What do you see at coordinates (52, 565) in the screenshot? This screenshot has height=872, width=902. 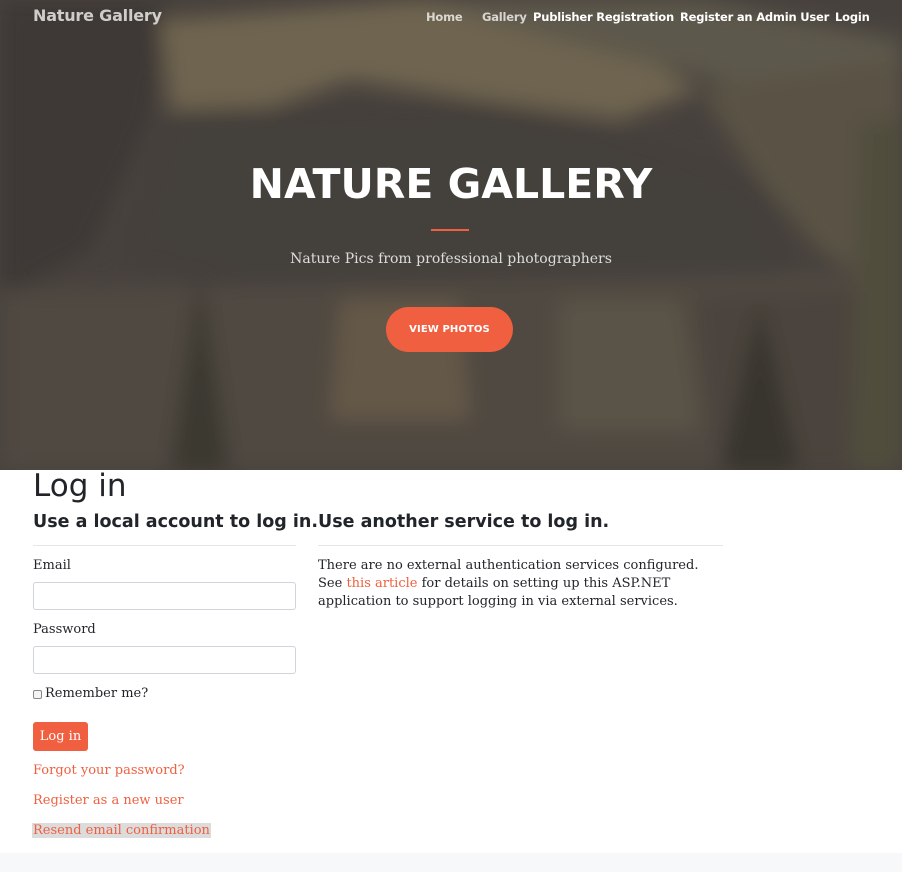 I see `email-label: Email` at bounding box center [52, 565].